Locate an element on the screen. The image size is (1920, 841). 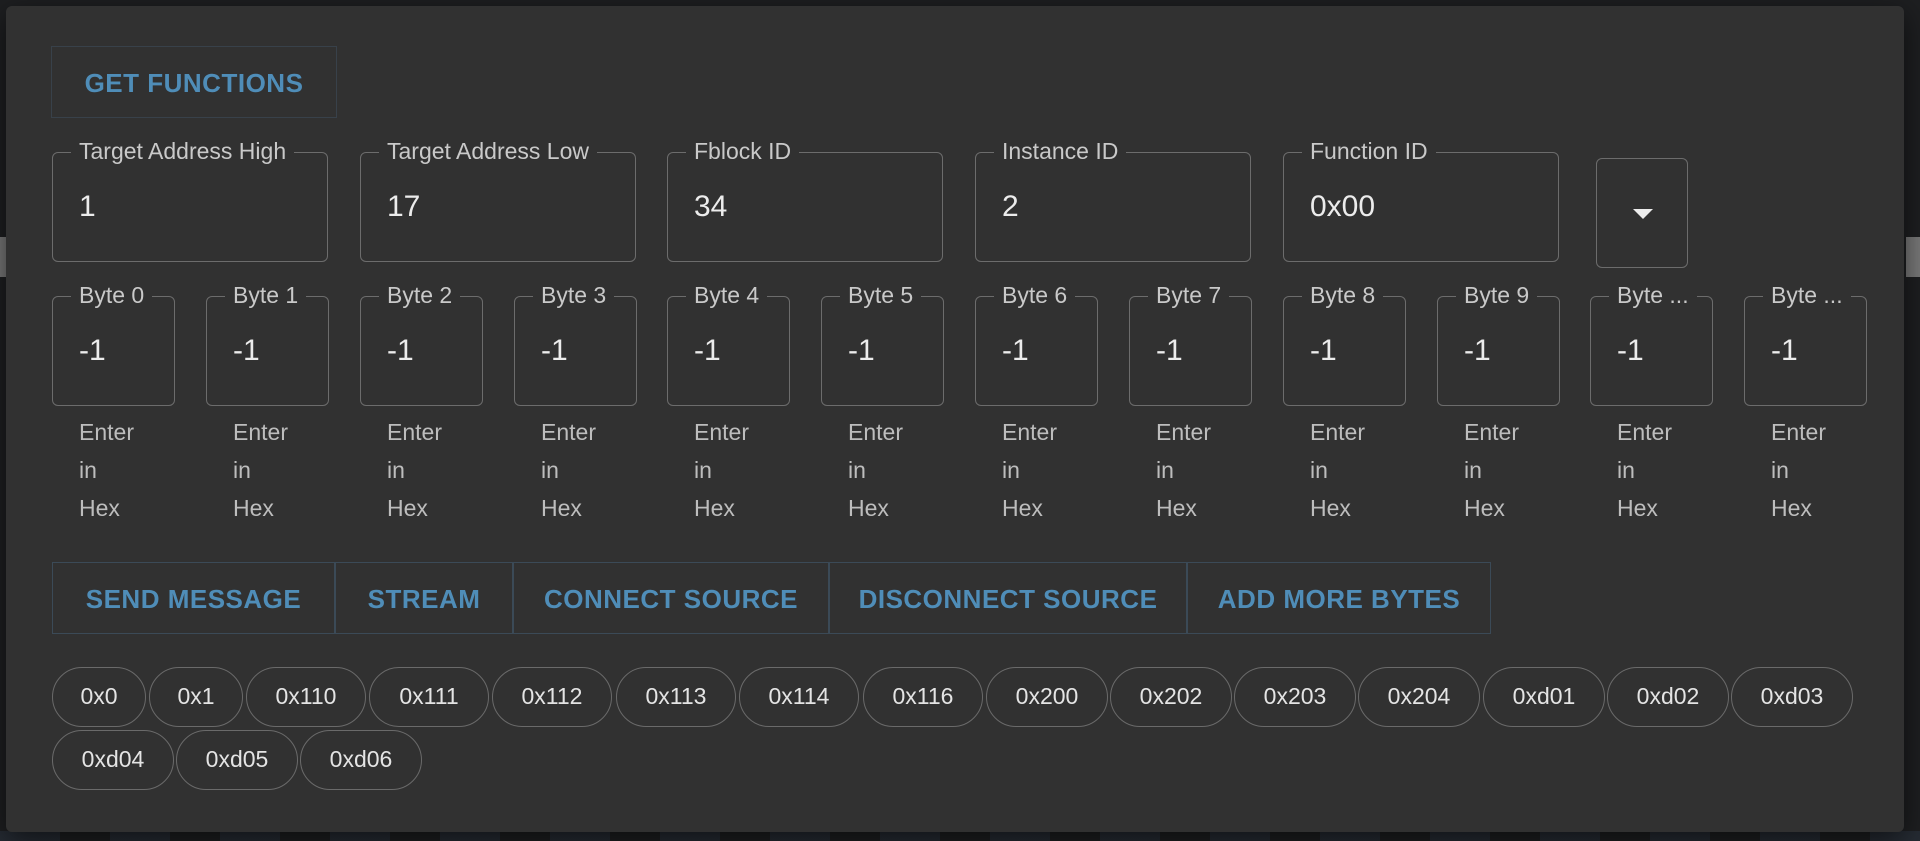
stream-button: STREAM is located at coordinates (424, 598).